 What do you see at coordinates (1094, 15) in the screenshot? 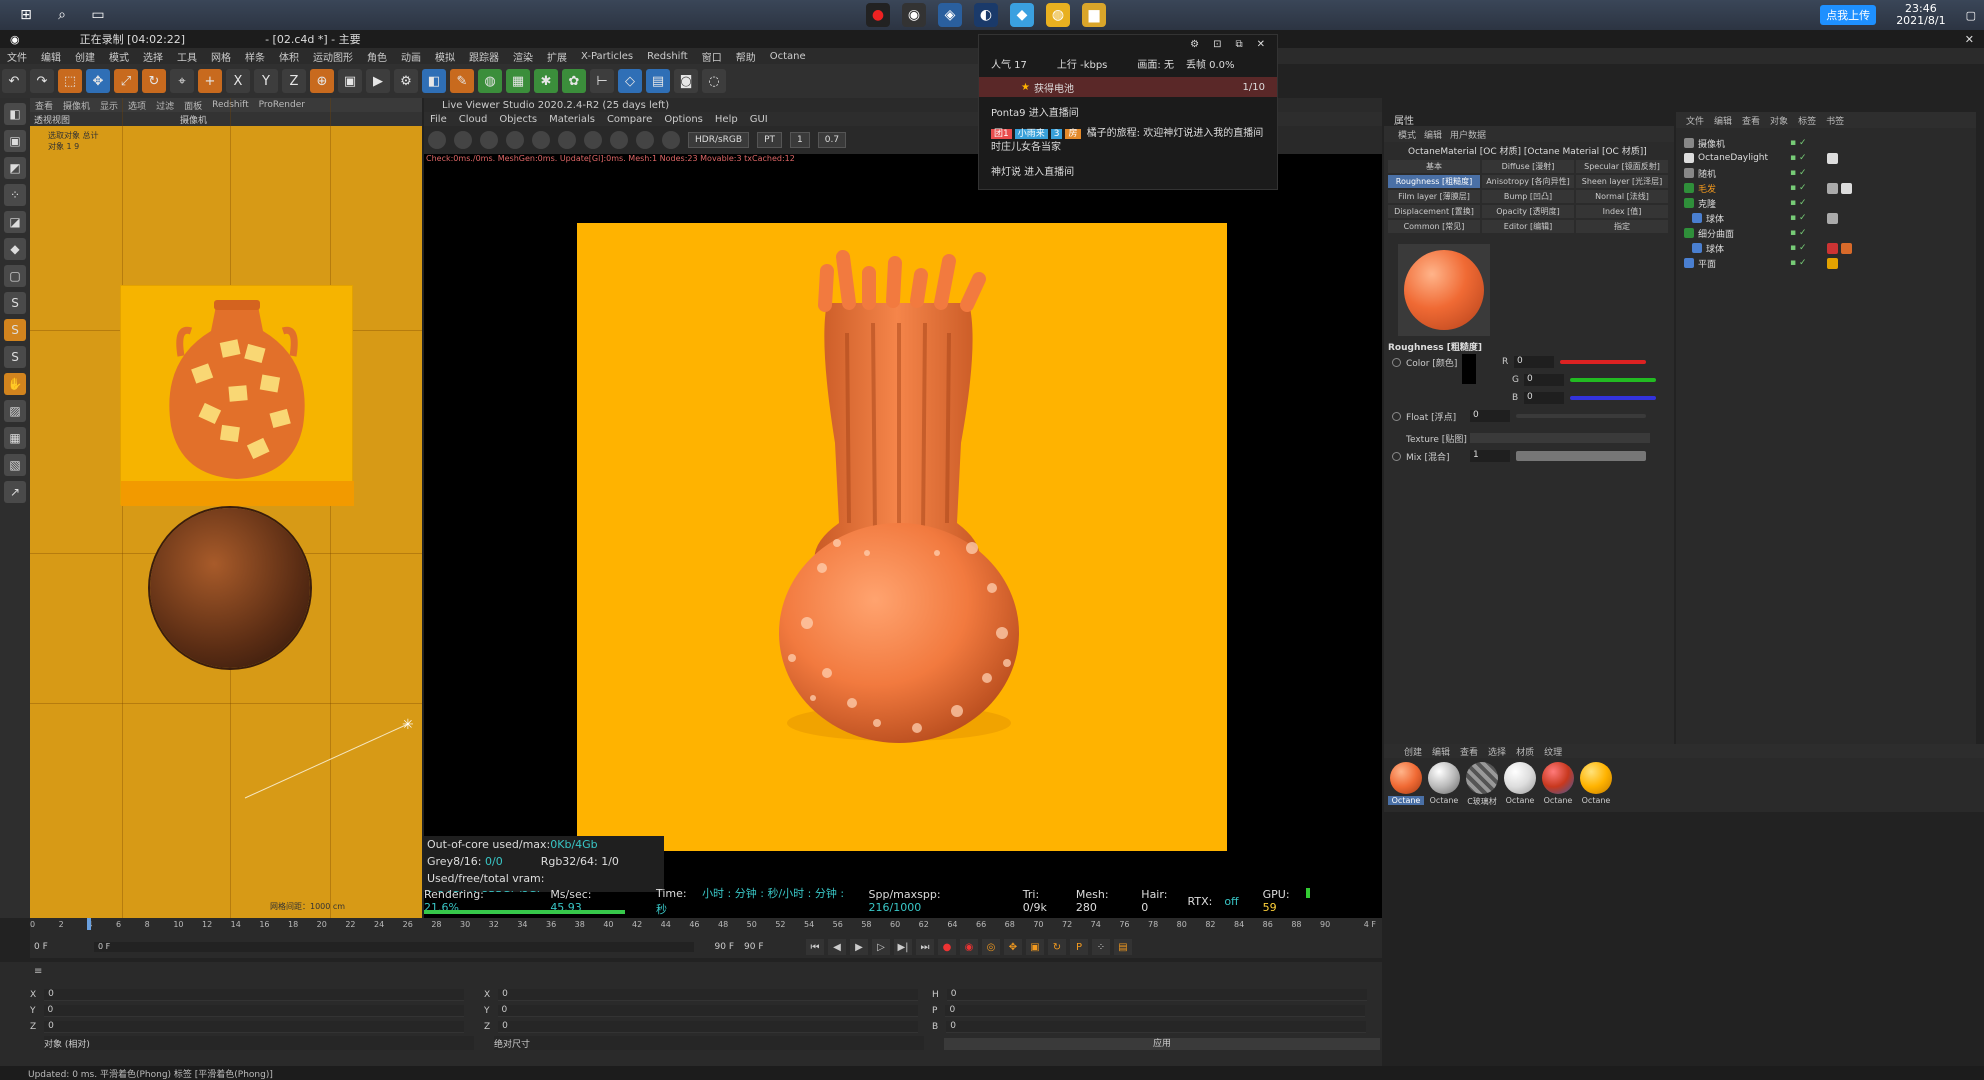
I see `folder-icon: ▆` at bounding box center [1094, 15].